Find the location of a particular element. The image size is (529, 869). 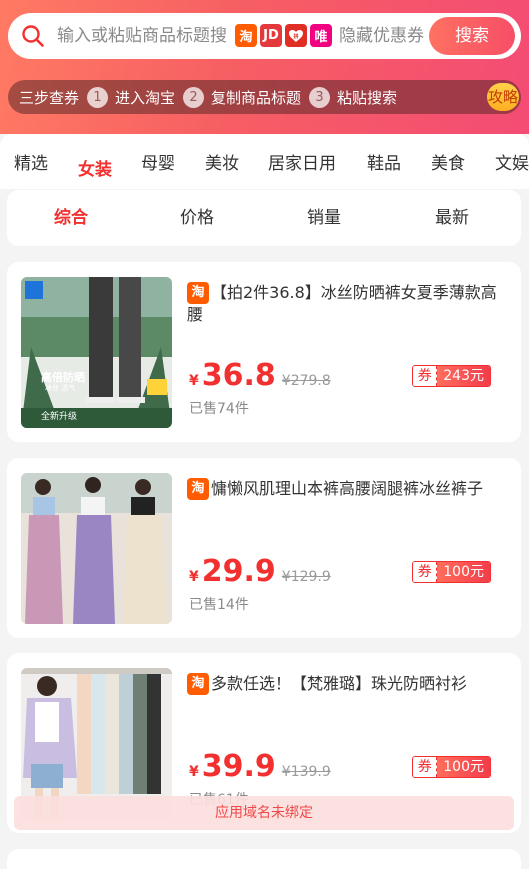

tab-food: 美食 is located at coordinates (448, 161).